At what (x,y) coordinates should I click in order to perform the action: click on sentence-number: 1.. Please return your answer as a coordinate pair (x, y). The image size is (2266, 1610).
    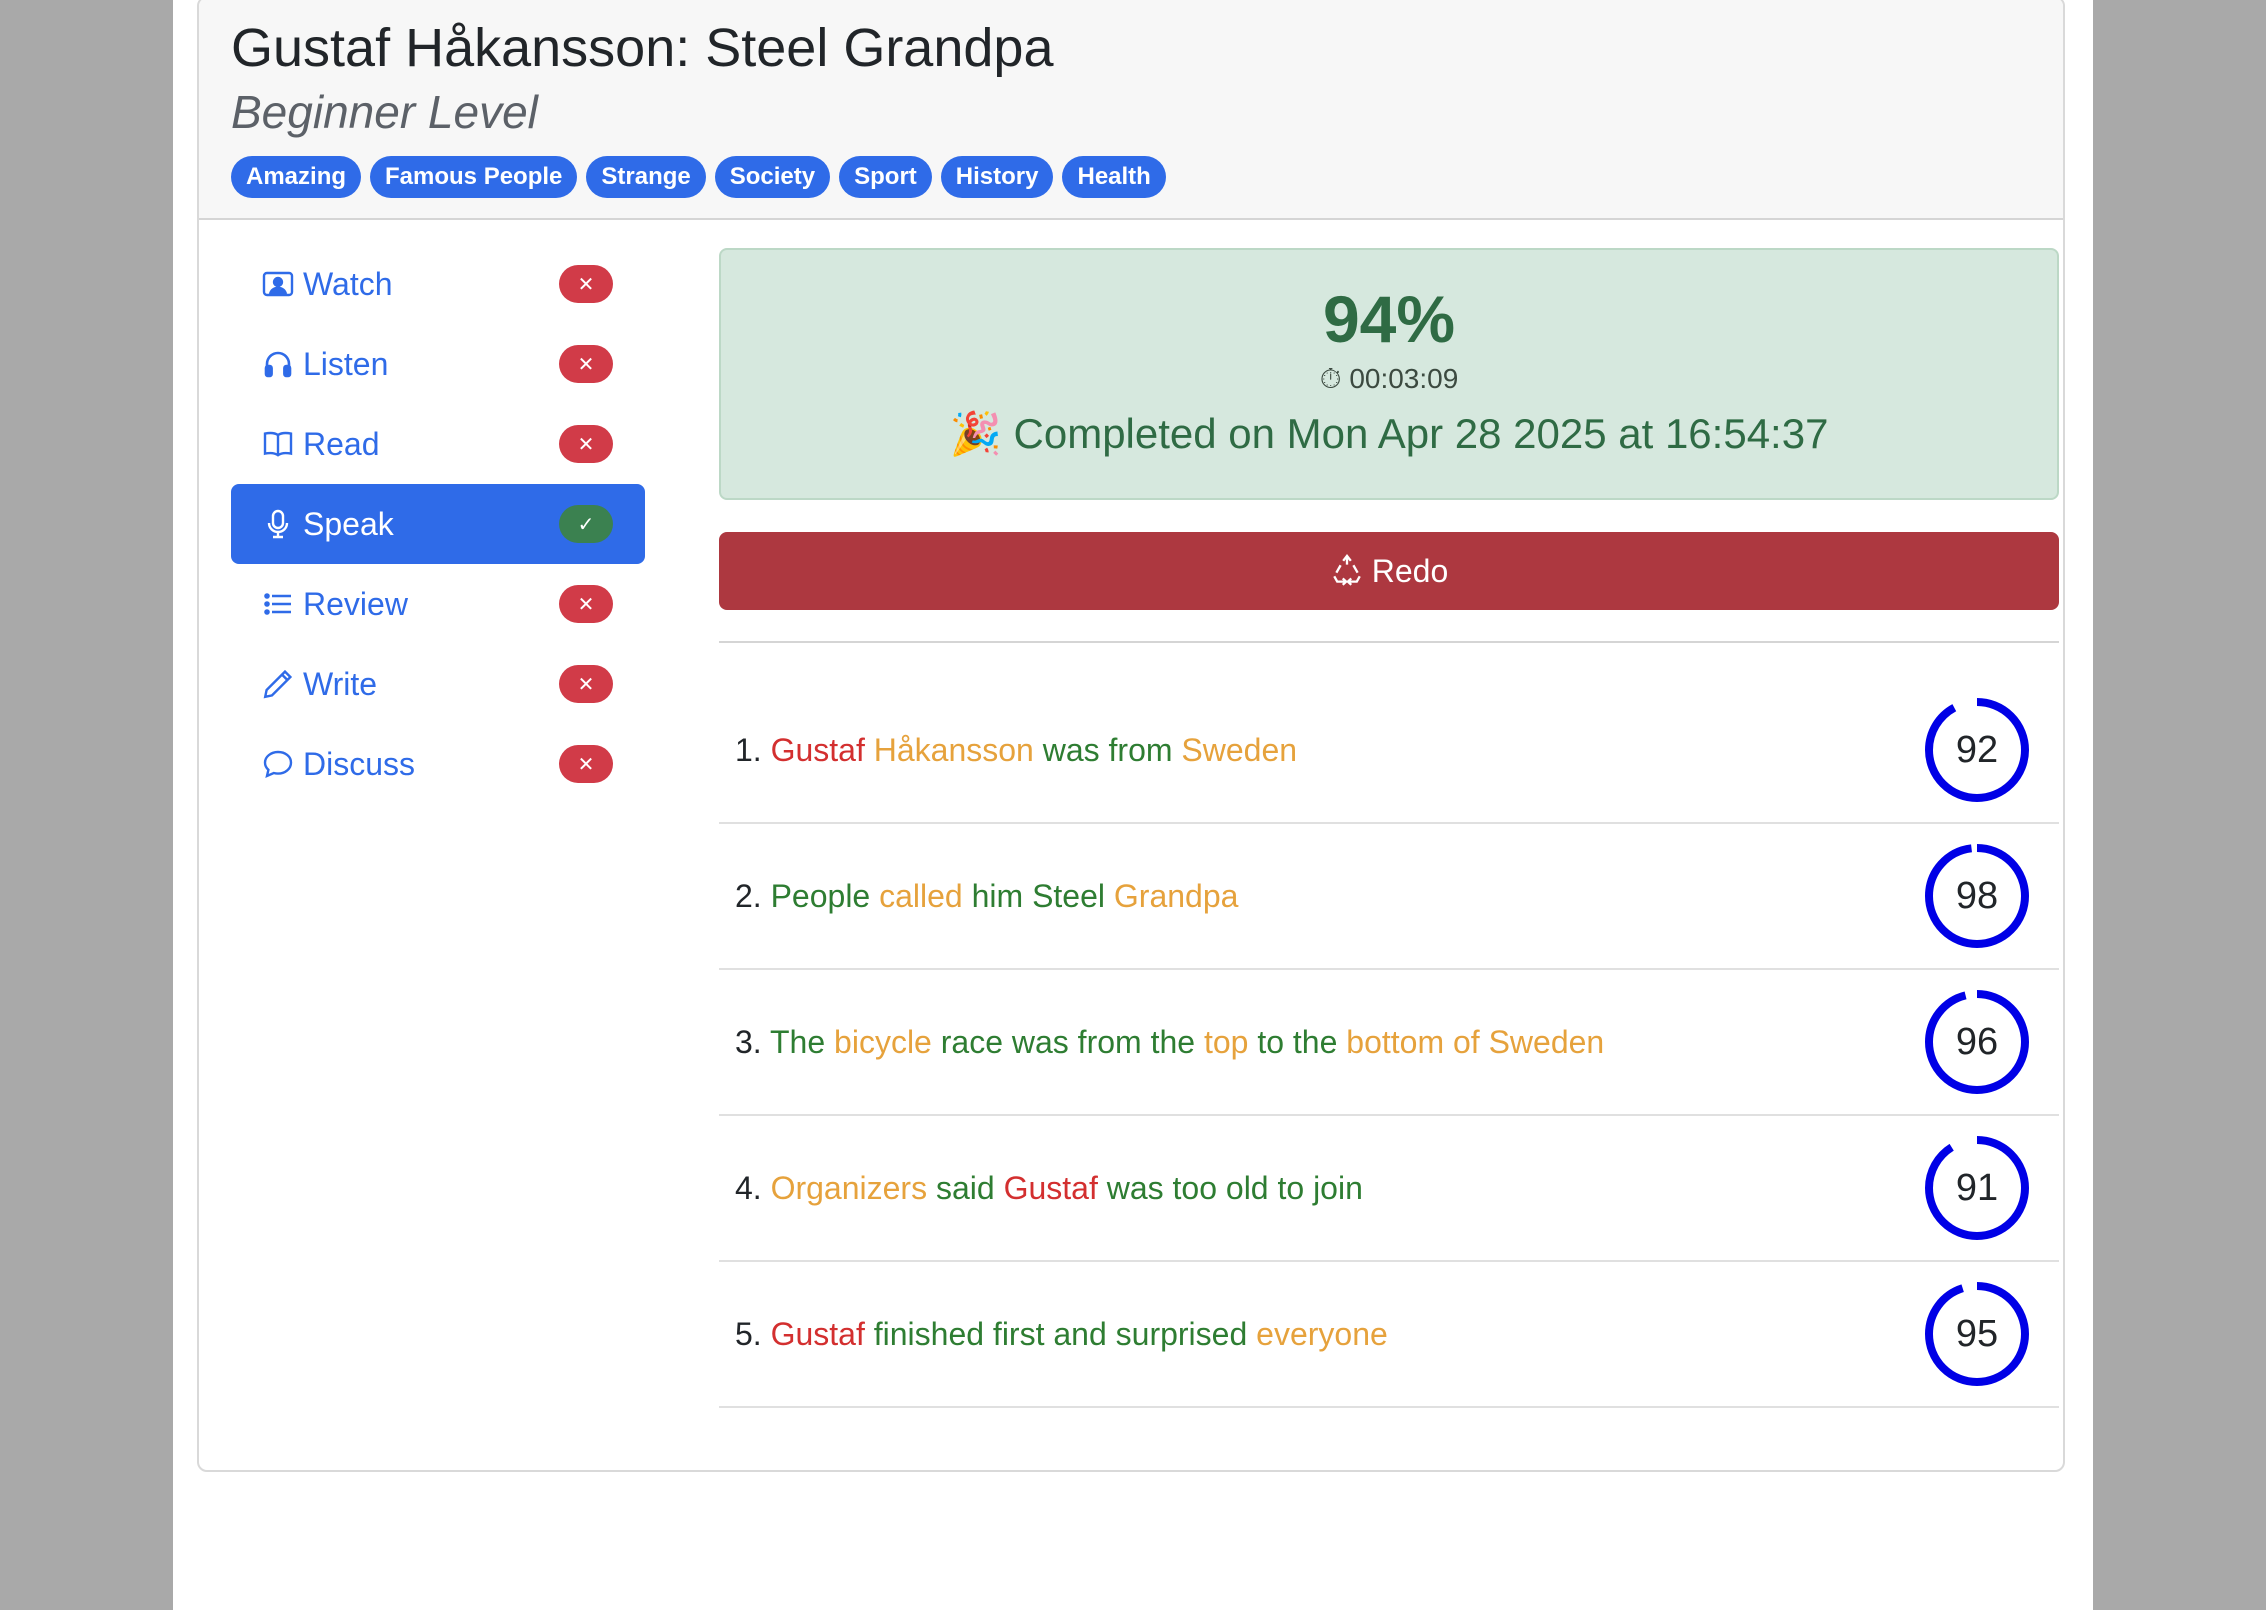
    Looking at the image, I should click on (748, 749).